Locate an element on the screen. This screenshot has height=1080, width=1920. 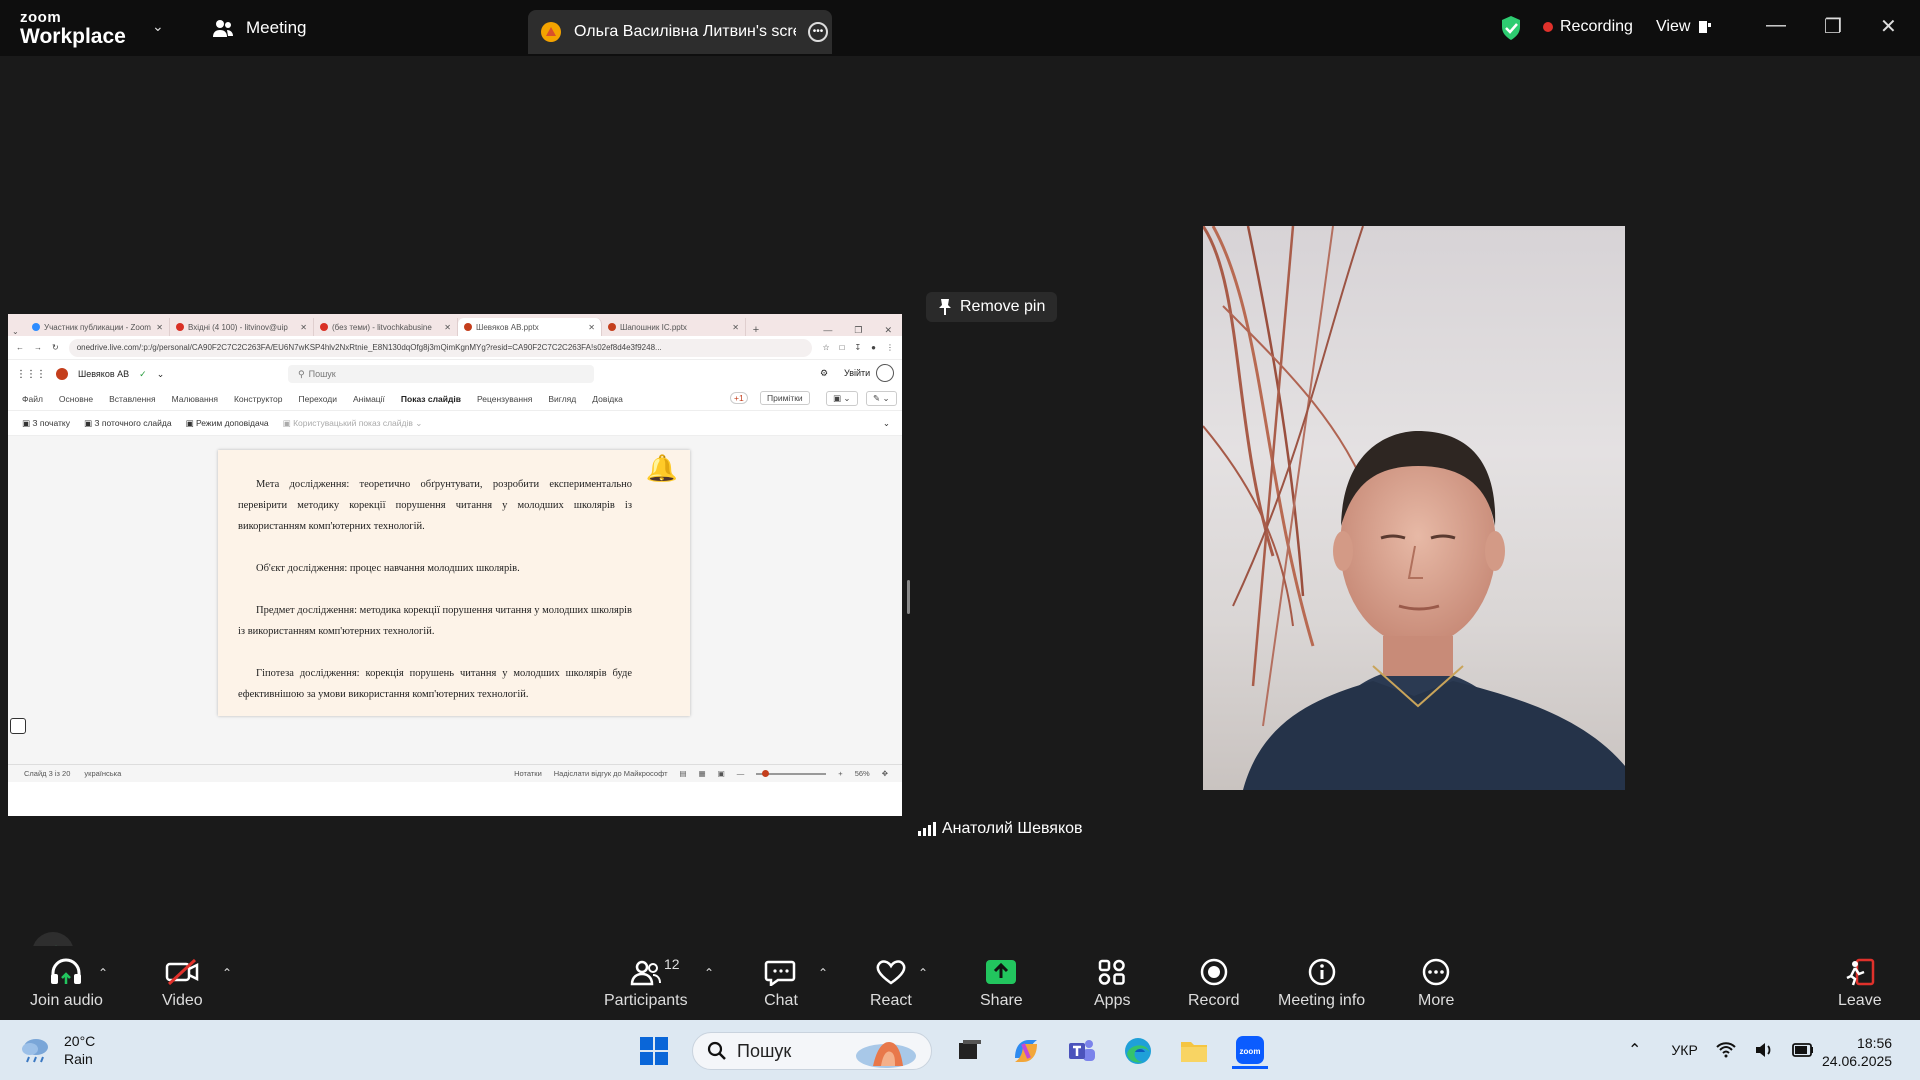
weather-widget: 20°C Rain is located at coordinates (57, 1050).